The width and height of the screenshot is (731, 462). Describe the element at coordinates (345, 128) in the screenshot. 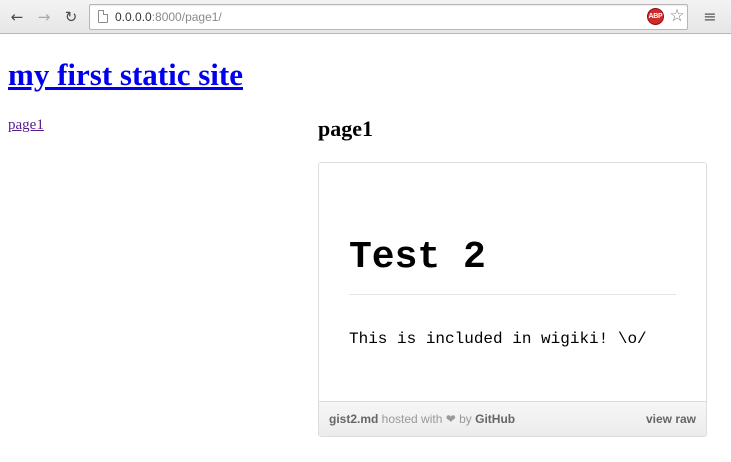

I see `page-heading: page1` at that location.